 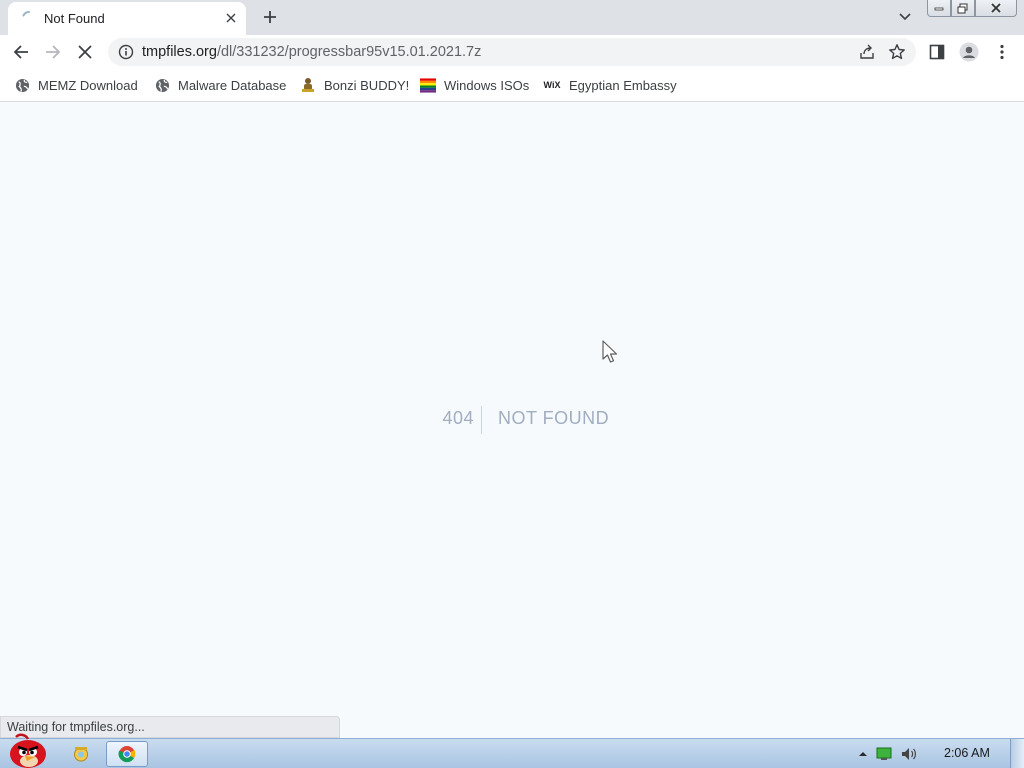 I want to click on profile-button, so click(x=969, y=52).